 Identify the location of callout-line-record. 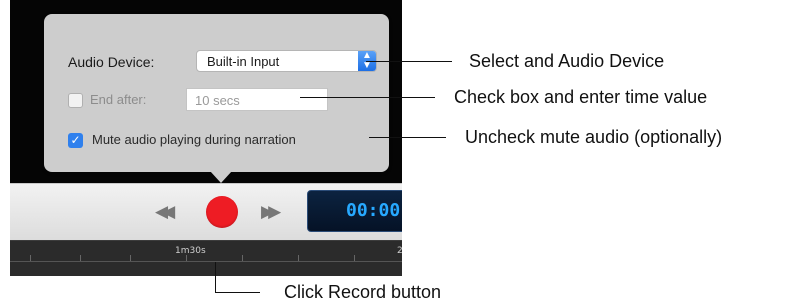
(215, 277).